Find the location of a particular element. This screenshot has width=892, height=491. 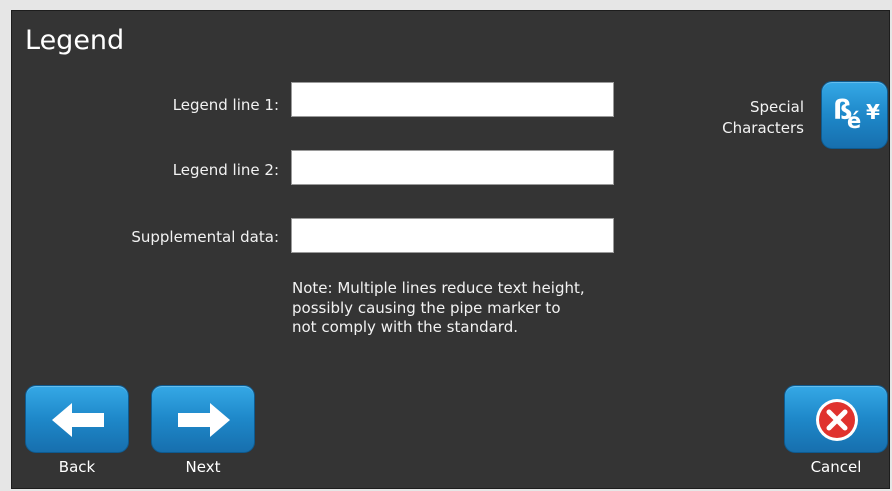

supplemental-data-label: Supplemental data: is located at coordinates (205, 237).